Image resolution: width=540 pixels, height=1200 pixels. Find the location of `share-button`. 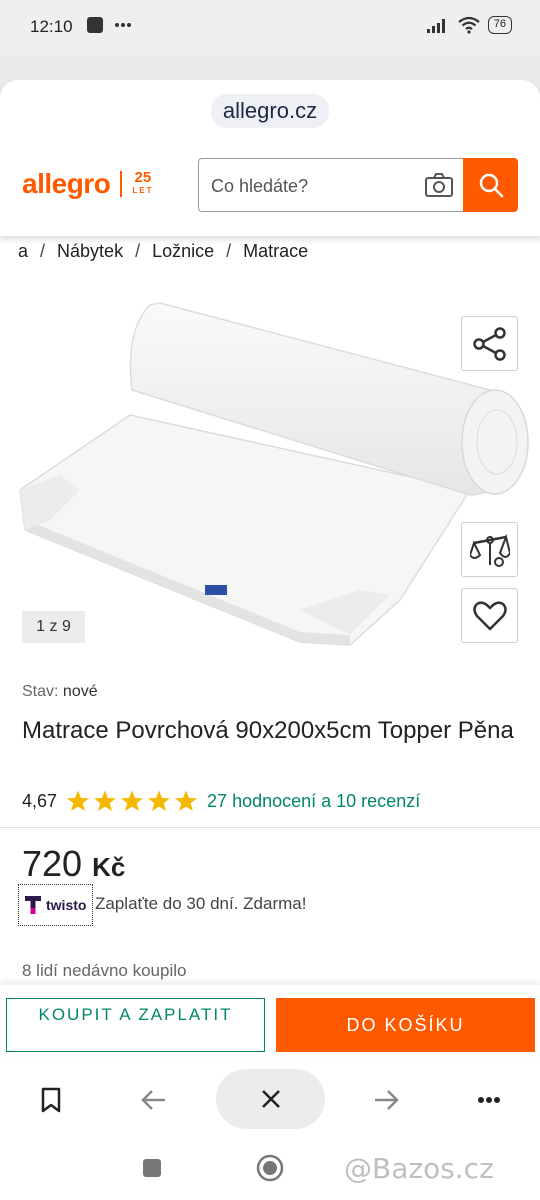

share-button is located at coordinates (489, 343).